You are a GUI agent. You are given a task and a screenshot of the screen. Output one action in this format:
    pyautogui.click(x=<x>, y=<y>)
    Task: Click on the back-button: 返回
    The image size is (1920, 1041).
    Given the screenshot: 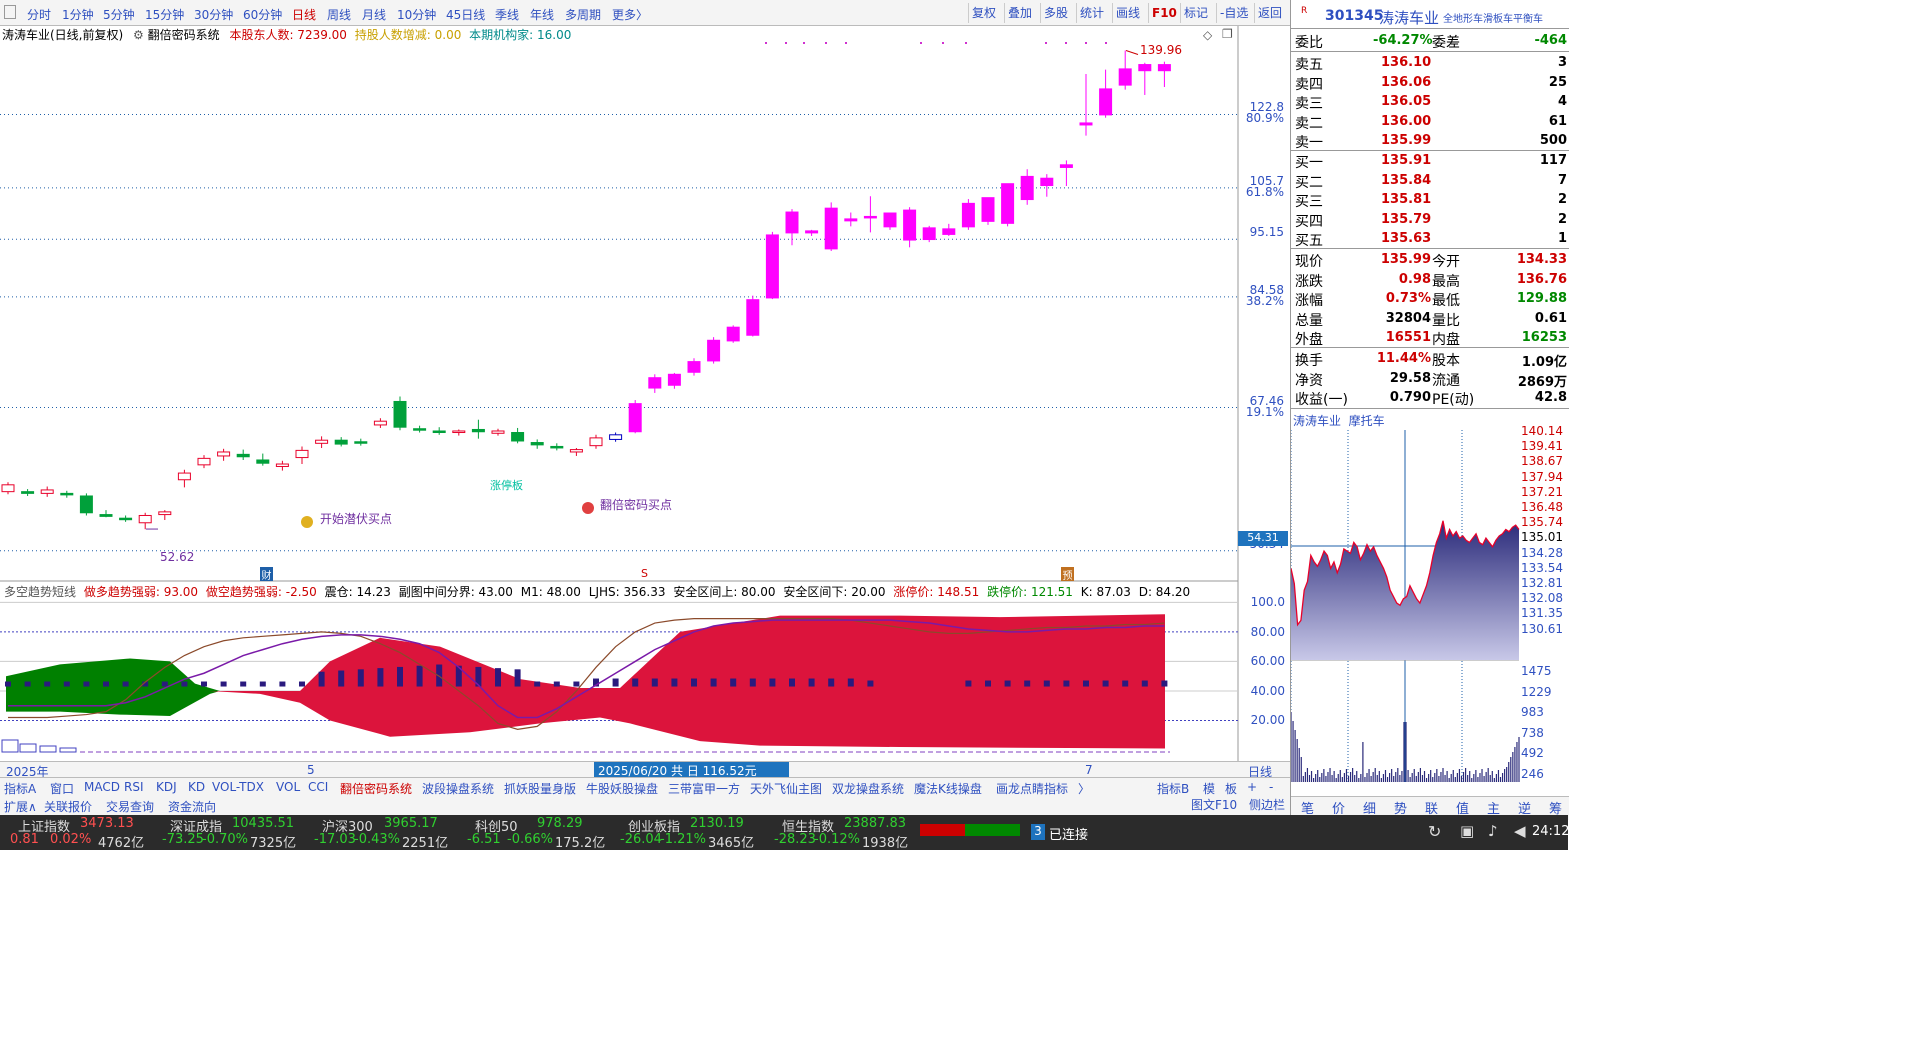 What is the action you would take?
    pyautogui.click(x=1269, y=13)
    